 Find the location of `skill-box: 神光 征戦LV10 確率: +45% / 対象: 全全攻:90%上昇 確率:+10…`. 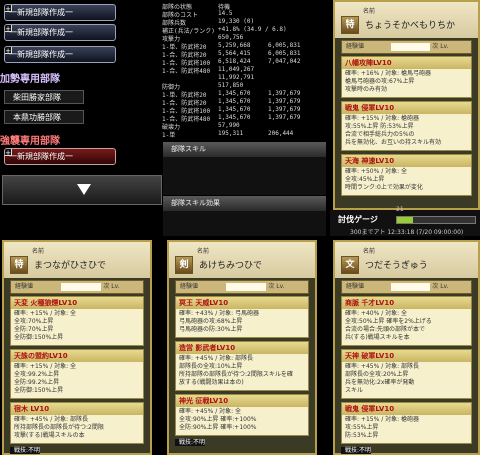

skill-box: 神光 征戦LV10 確率: +45% / 対象: 全全攻:90%上昇 確率:+10… is located at coordinates (242, 415).